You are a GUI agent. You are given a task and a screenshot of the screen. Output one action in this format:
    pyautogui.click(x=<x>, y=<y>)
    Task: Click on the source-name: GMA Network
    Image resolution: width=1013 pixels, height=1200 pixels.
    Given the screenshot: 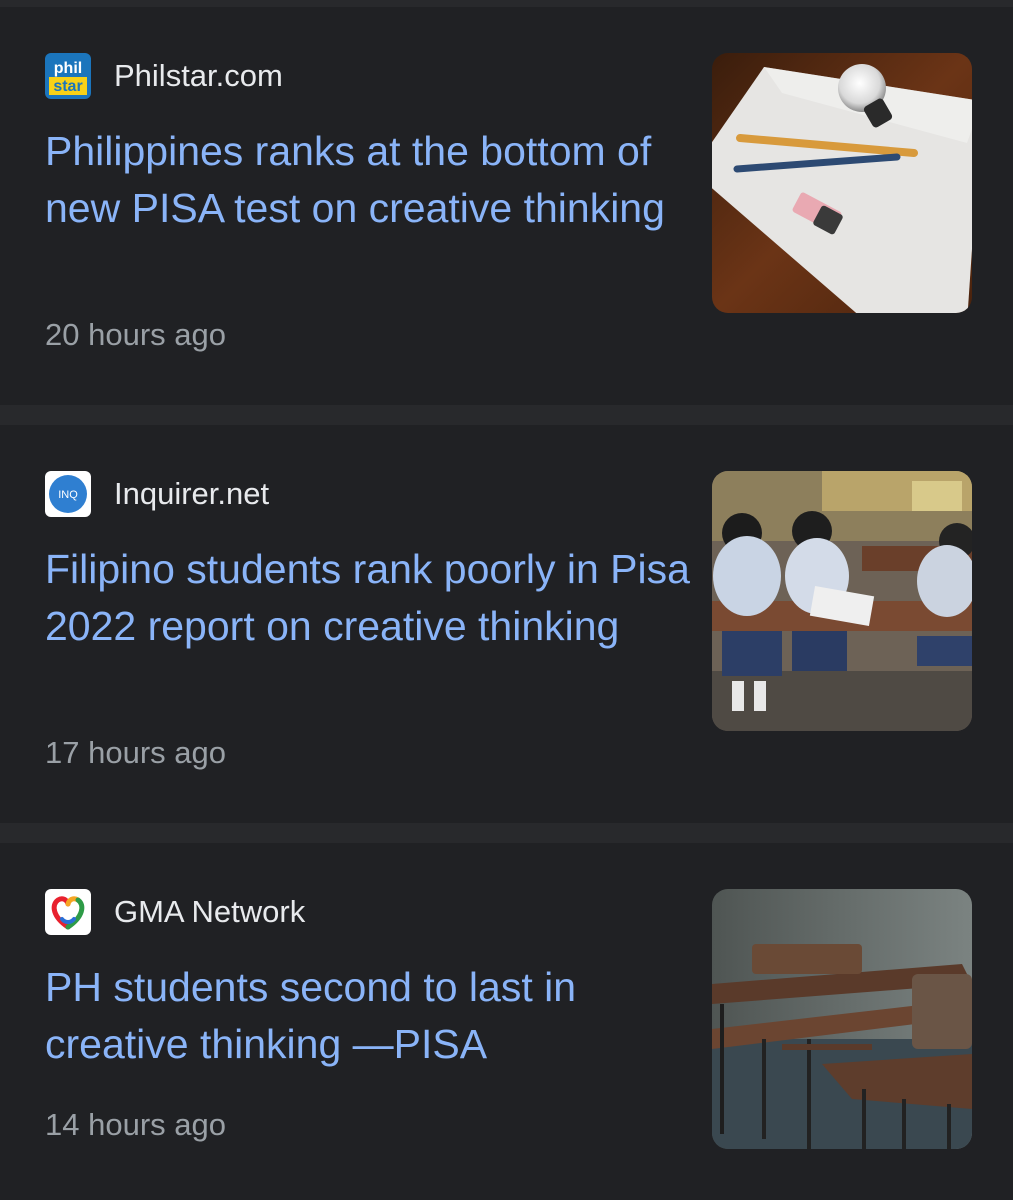 What is the action you would take?
    pyautogui.click(x=210, y=911)
    